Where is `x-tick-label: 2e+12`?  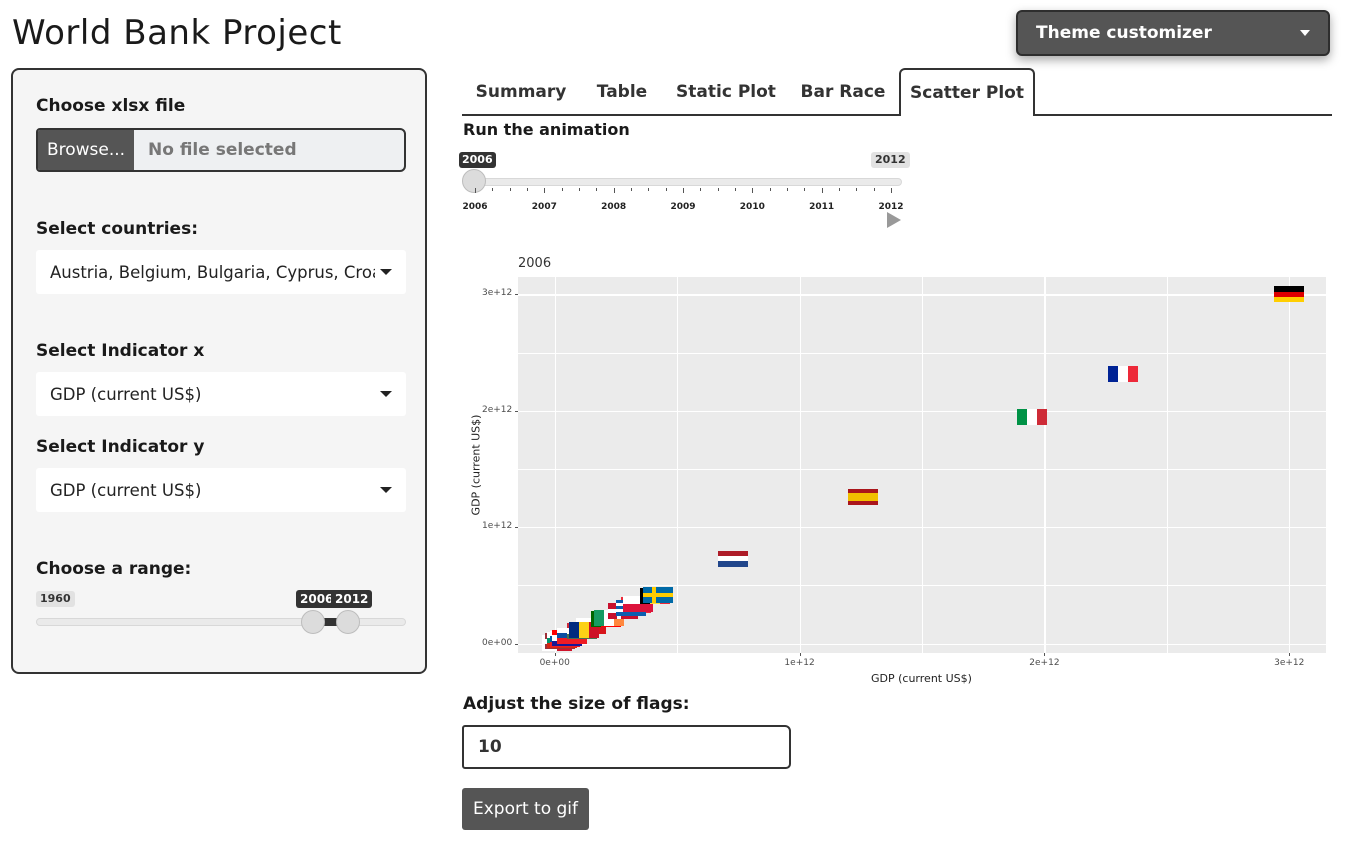 x-tick-label: 2e+12 is located at coordinates (1044, 663).